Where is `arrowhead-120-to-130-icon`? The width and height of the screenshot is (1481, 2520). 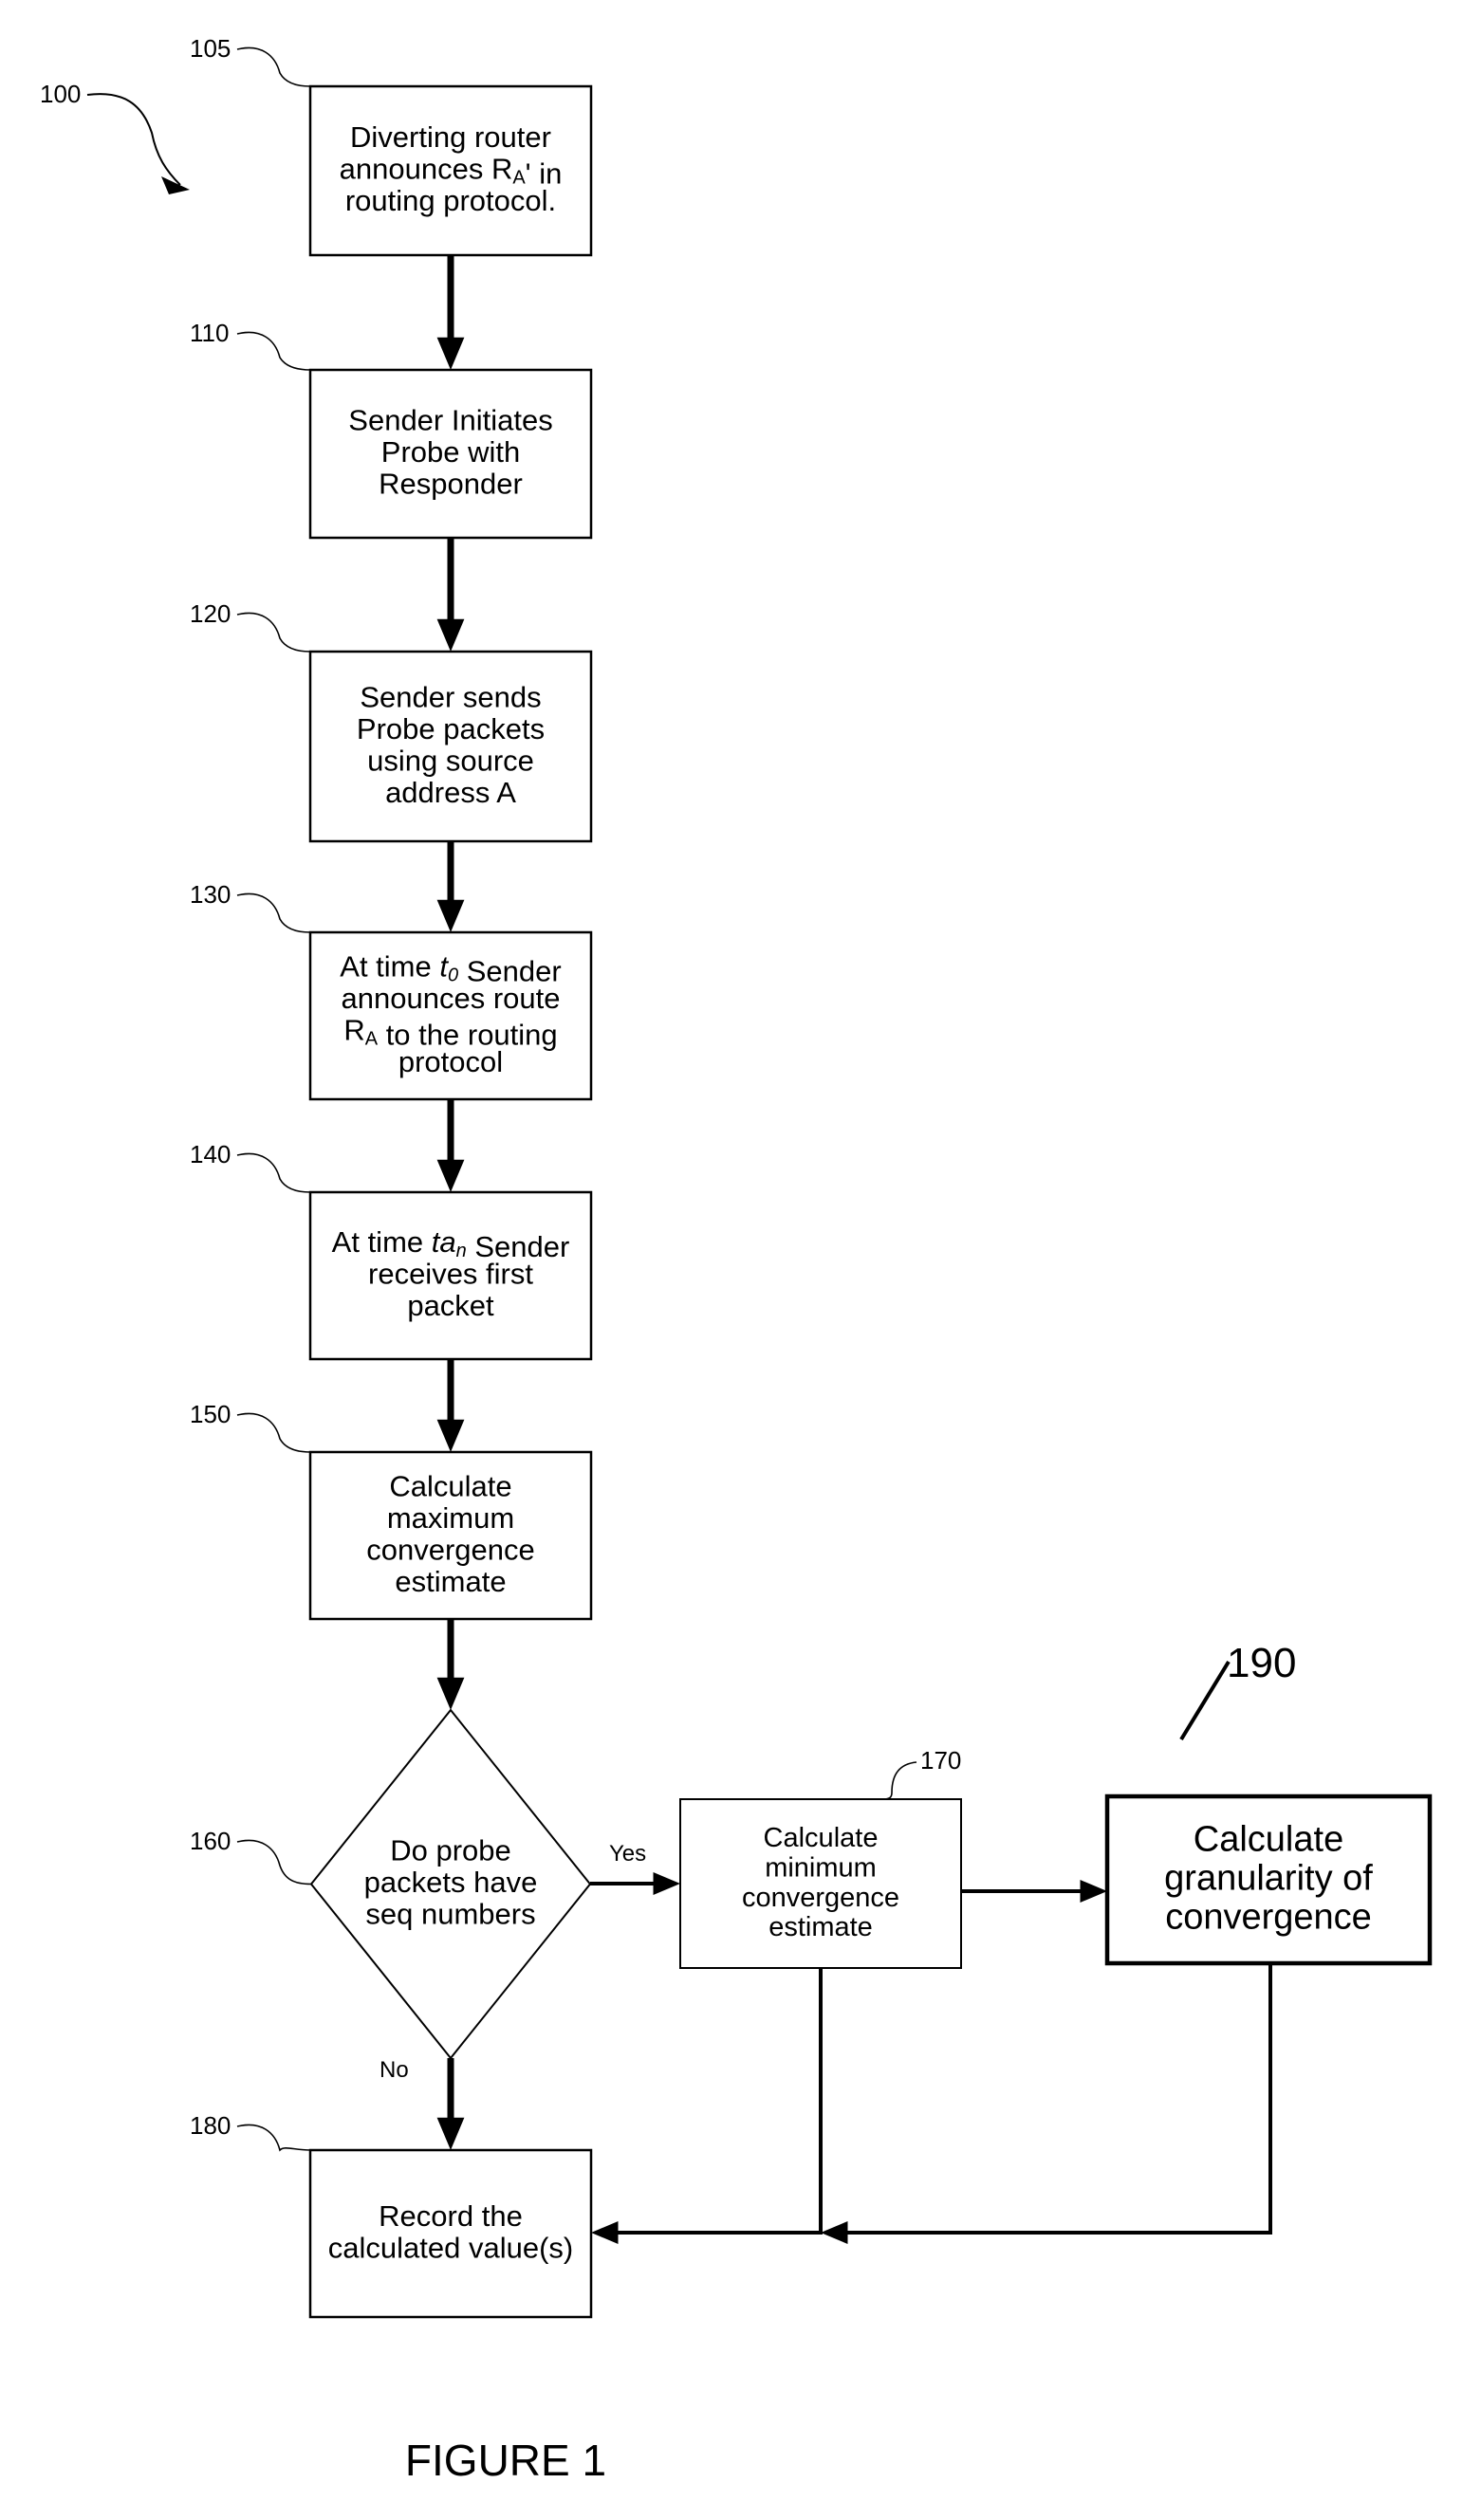 arrowhead-120-to-130-icon is located at coordinates (451, 915).